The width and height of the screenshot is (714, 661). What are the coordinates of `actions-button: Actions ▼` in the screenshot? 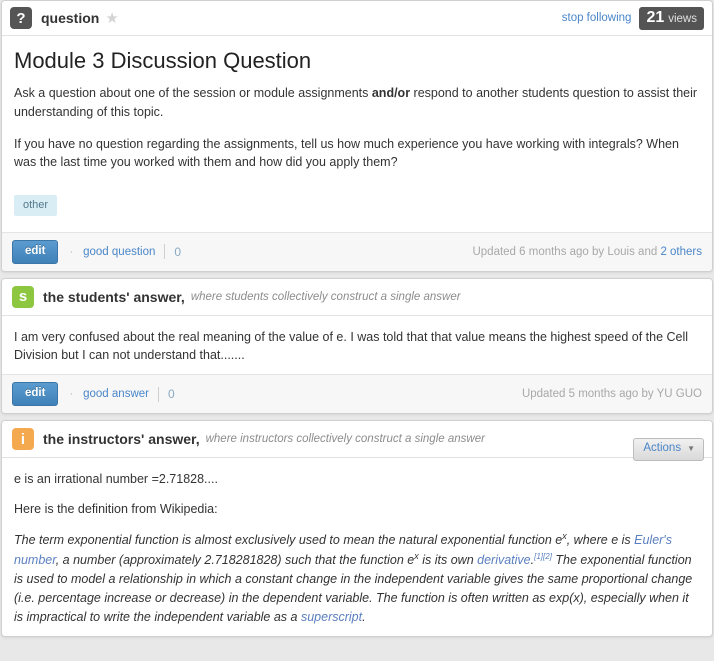 It's located at (668, 449).